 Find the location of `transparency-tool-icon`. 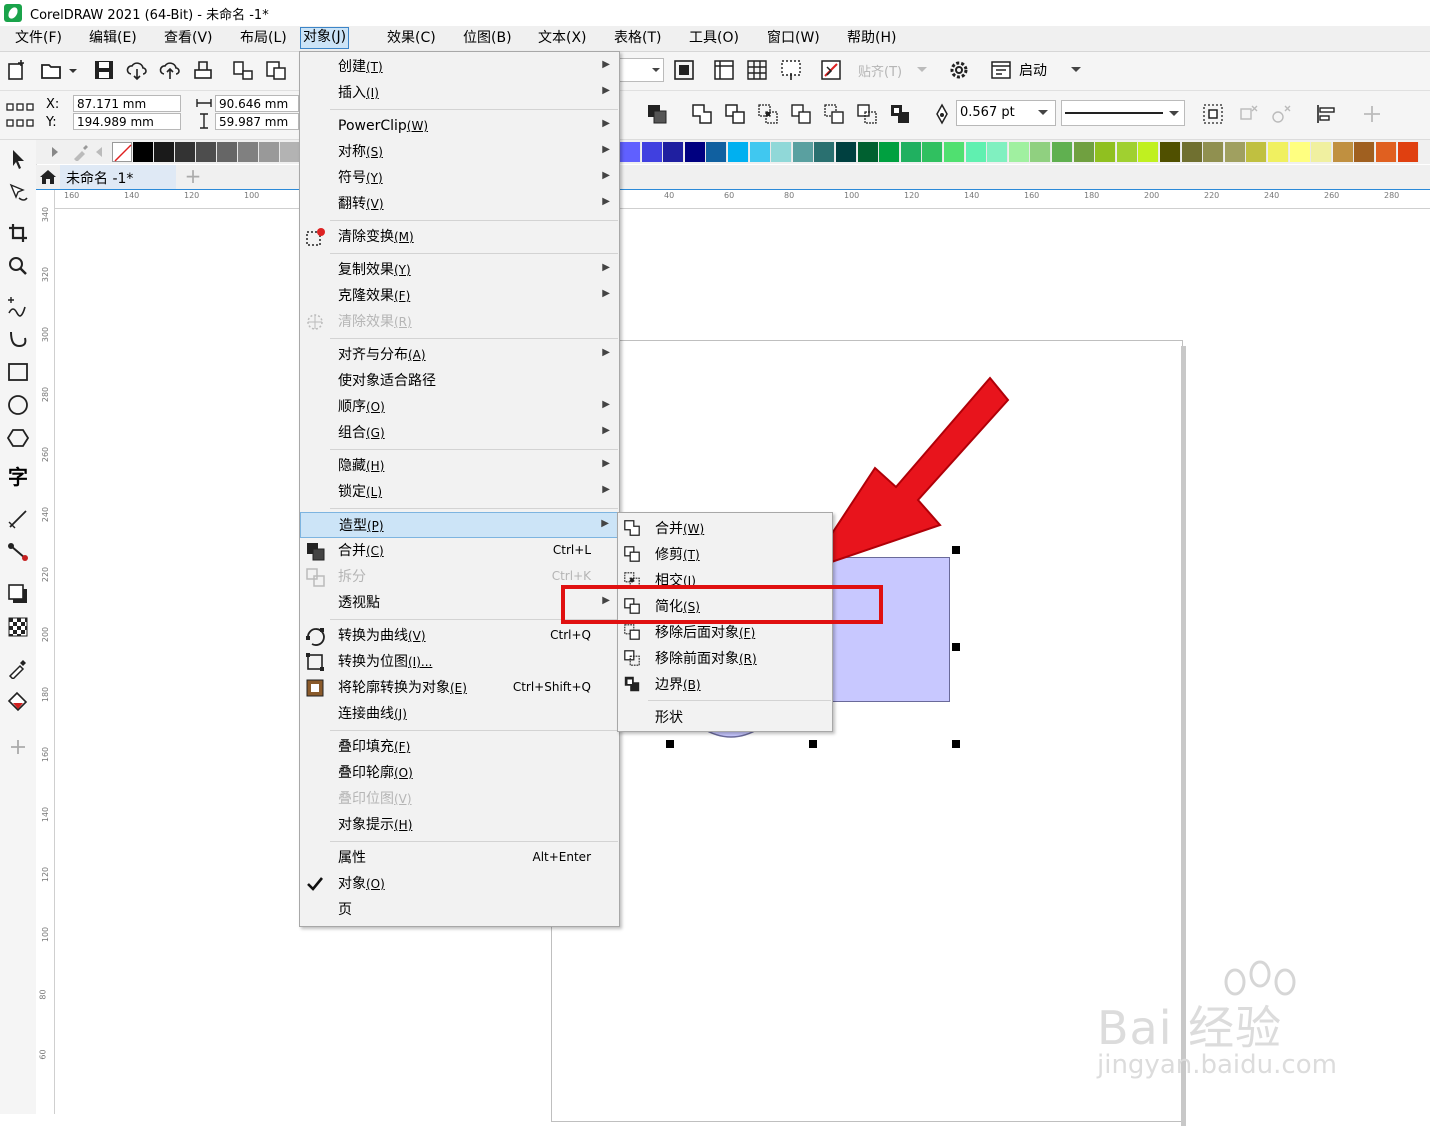

transparency-tool-icon is located at coordinates (18, 627).